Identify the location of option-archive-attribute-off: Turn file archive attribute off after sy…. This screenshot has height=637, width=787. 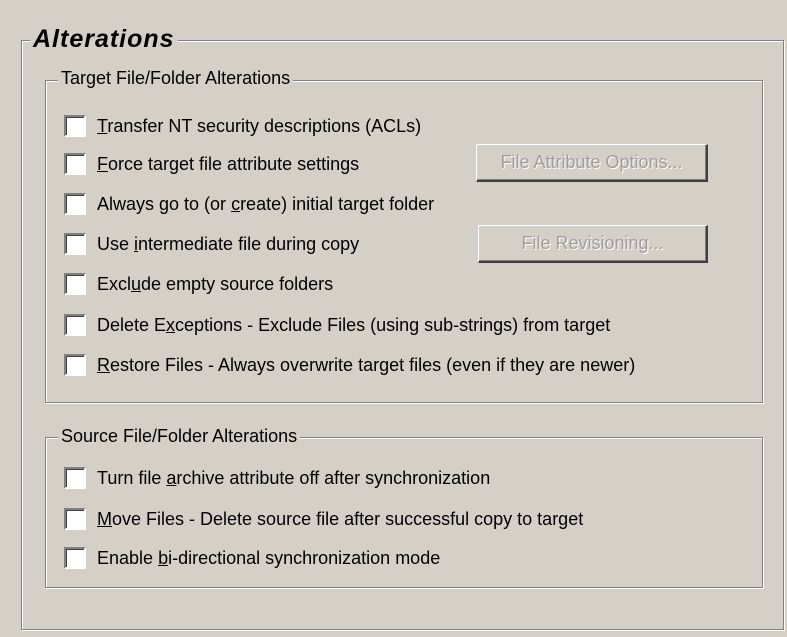
(277, 478).